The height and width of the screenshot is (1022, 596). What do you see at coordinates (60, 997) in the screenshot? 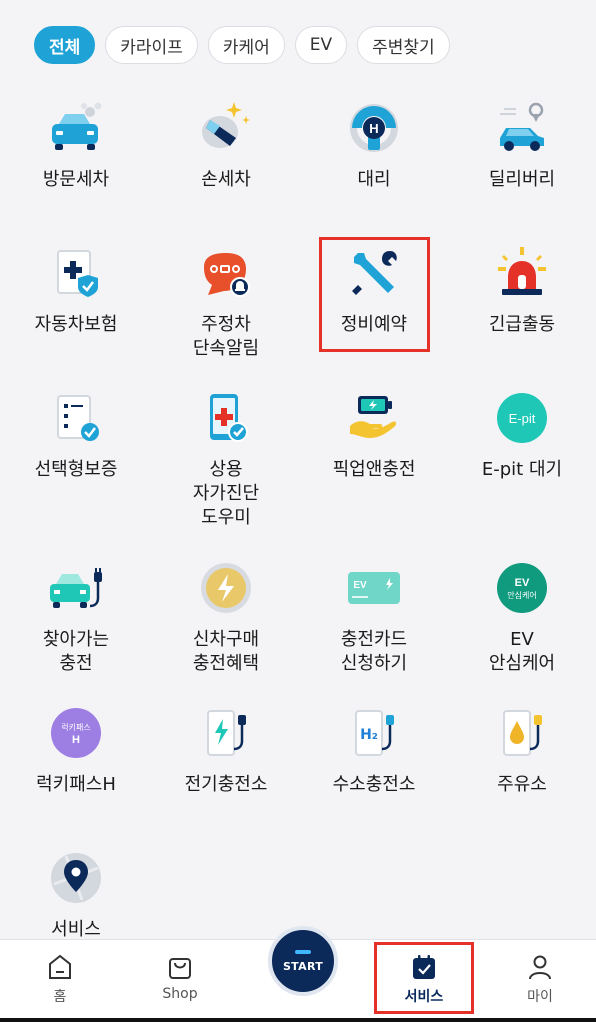
I see `tab-label: 홈` at bounding box center [60, 997].